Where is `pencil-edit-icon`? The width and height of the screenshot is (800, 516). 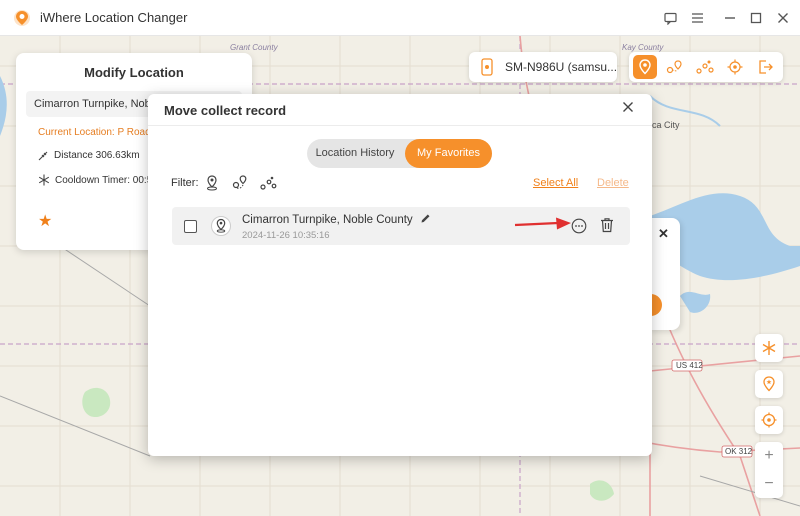
pencil-edit-icon is located at coordinates (425, 218).